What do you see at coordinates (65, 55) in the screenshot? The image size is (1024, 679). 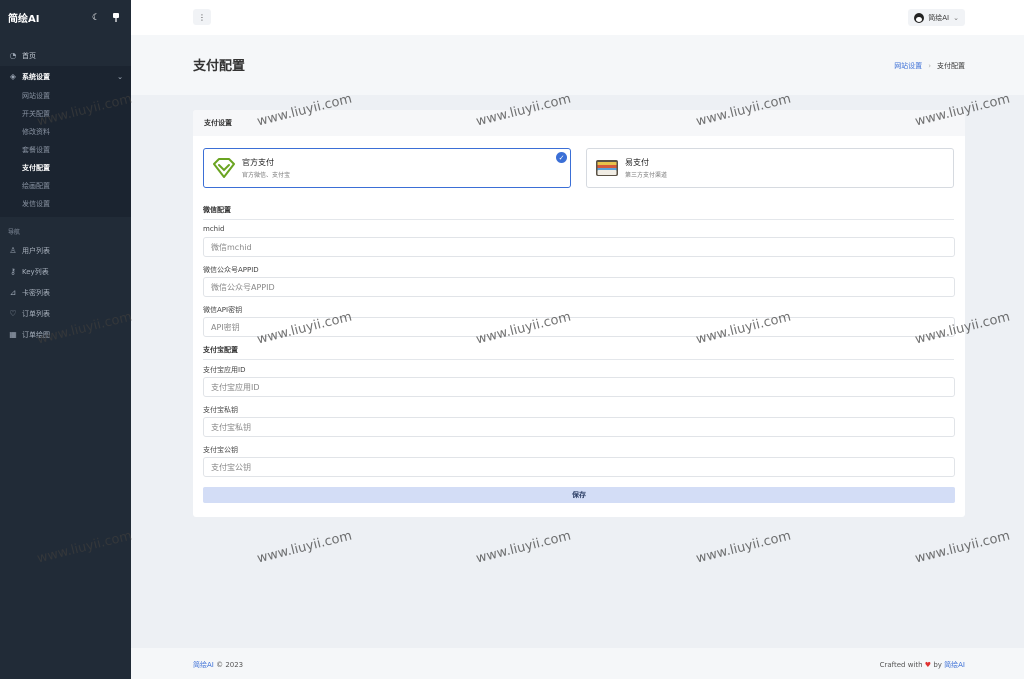 I see `sidebar-item-home: ◔ 首页` at bounding box center [65, 55].